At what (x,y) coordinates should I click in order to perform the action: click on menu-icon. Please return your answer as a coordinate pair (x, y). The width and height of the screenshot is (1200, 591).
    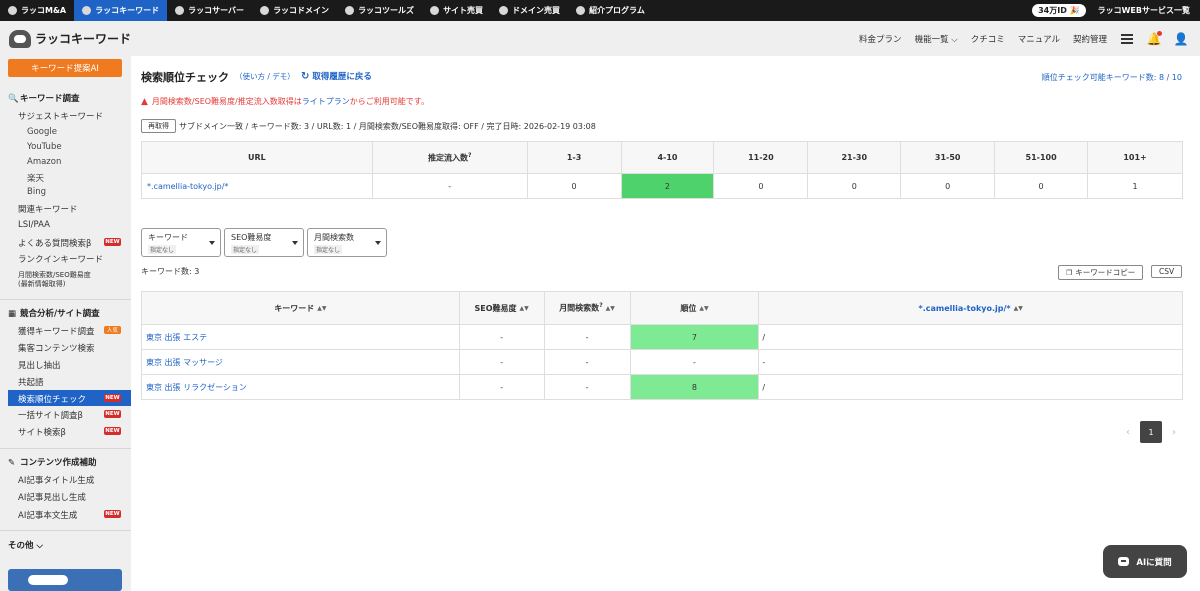
    Looking at the image, I should click on (1127, 39).